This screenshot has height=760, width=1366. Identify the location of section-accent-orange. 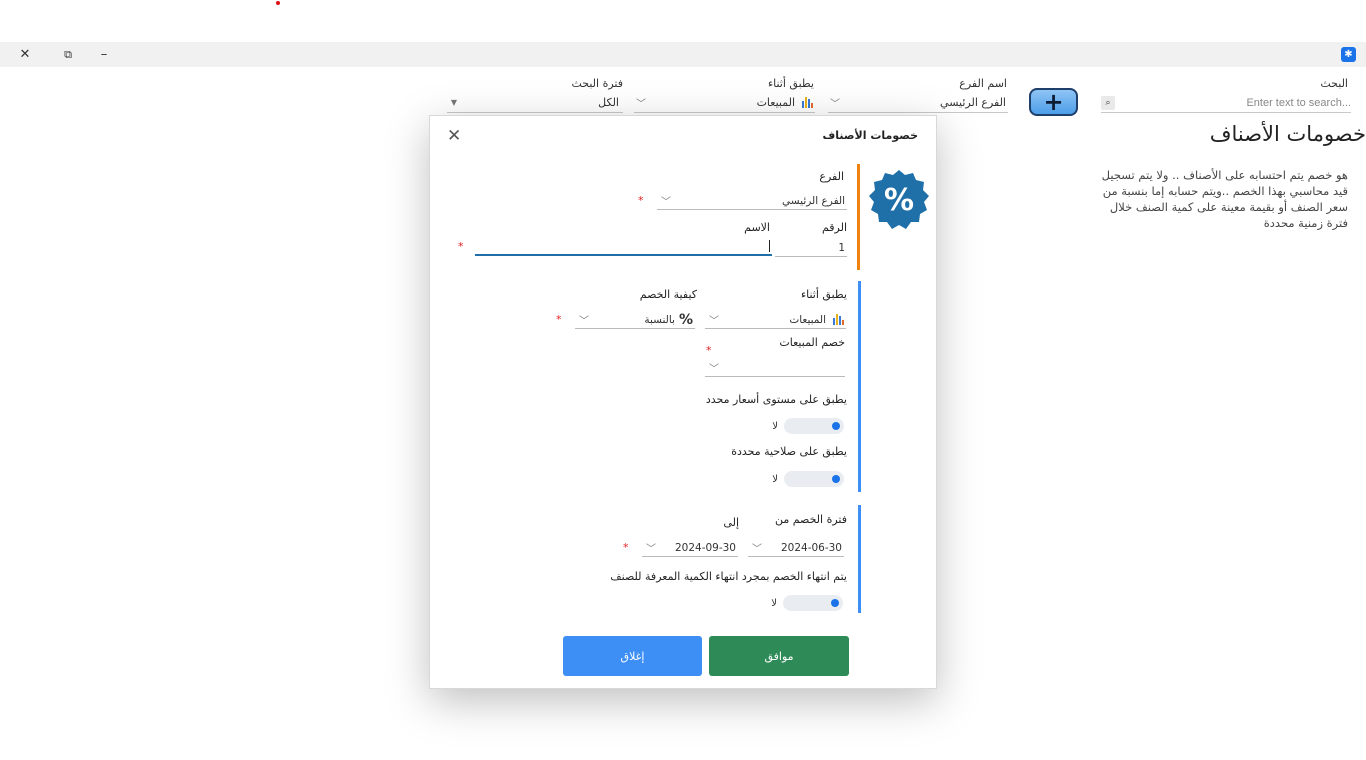
(858, 217).